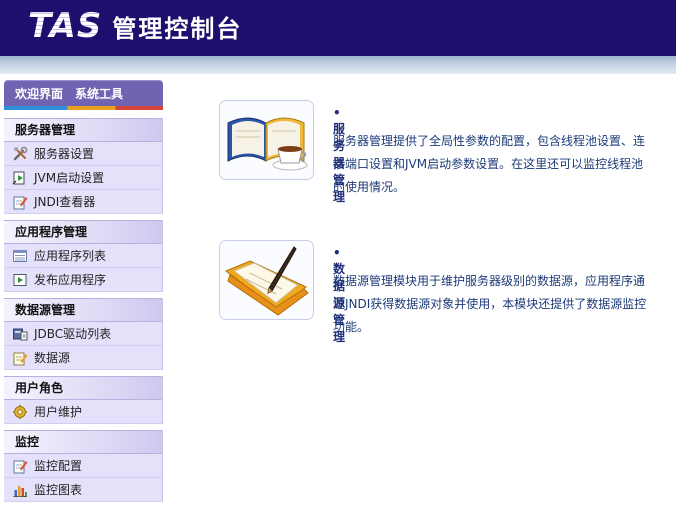  I want to click on group-title: 用户角色, so click(83, 388).